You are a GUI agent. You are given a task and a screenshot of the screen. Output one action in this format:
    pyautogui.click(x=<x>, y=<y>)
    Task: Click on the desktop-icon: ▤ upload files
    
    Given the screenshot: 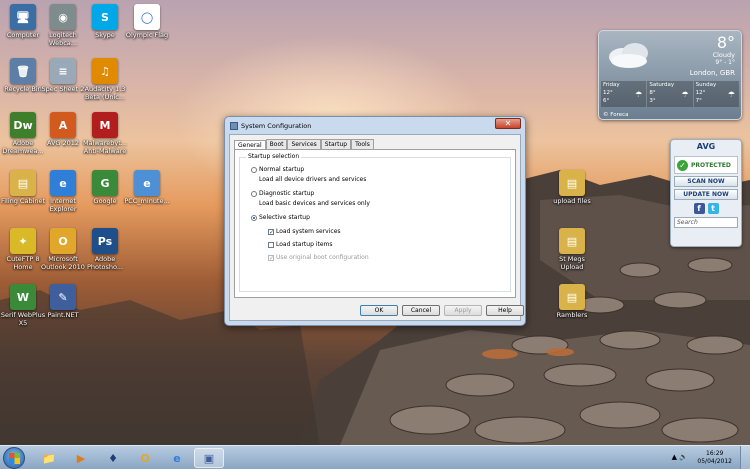 What is the action you would take?
    pyautogui.click(x=572, y=188)
    